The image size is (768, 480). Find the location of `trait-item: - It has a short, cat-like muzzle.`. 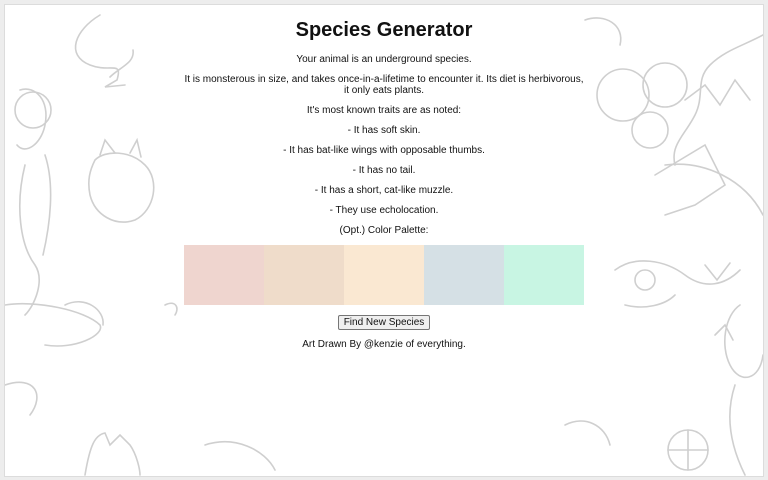

trait-item: - It has a short, cat-like muzzle. is located at coordinates (384, 190).